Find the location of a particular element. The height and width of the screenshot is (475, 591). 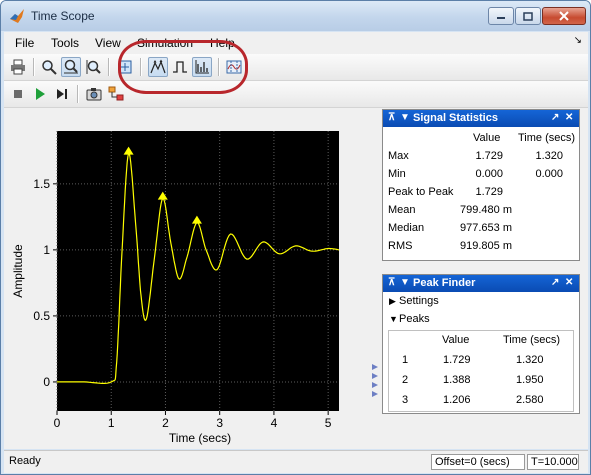

peak-row: 1 1.729 1.320 is located at coordinates (481, 360).